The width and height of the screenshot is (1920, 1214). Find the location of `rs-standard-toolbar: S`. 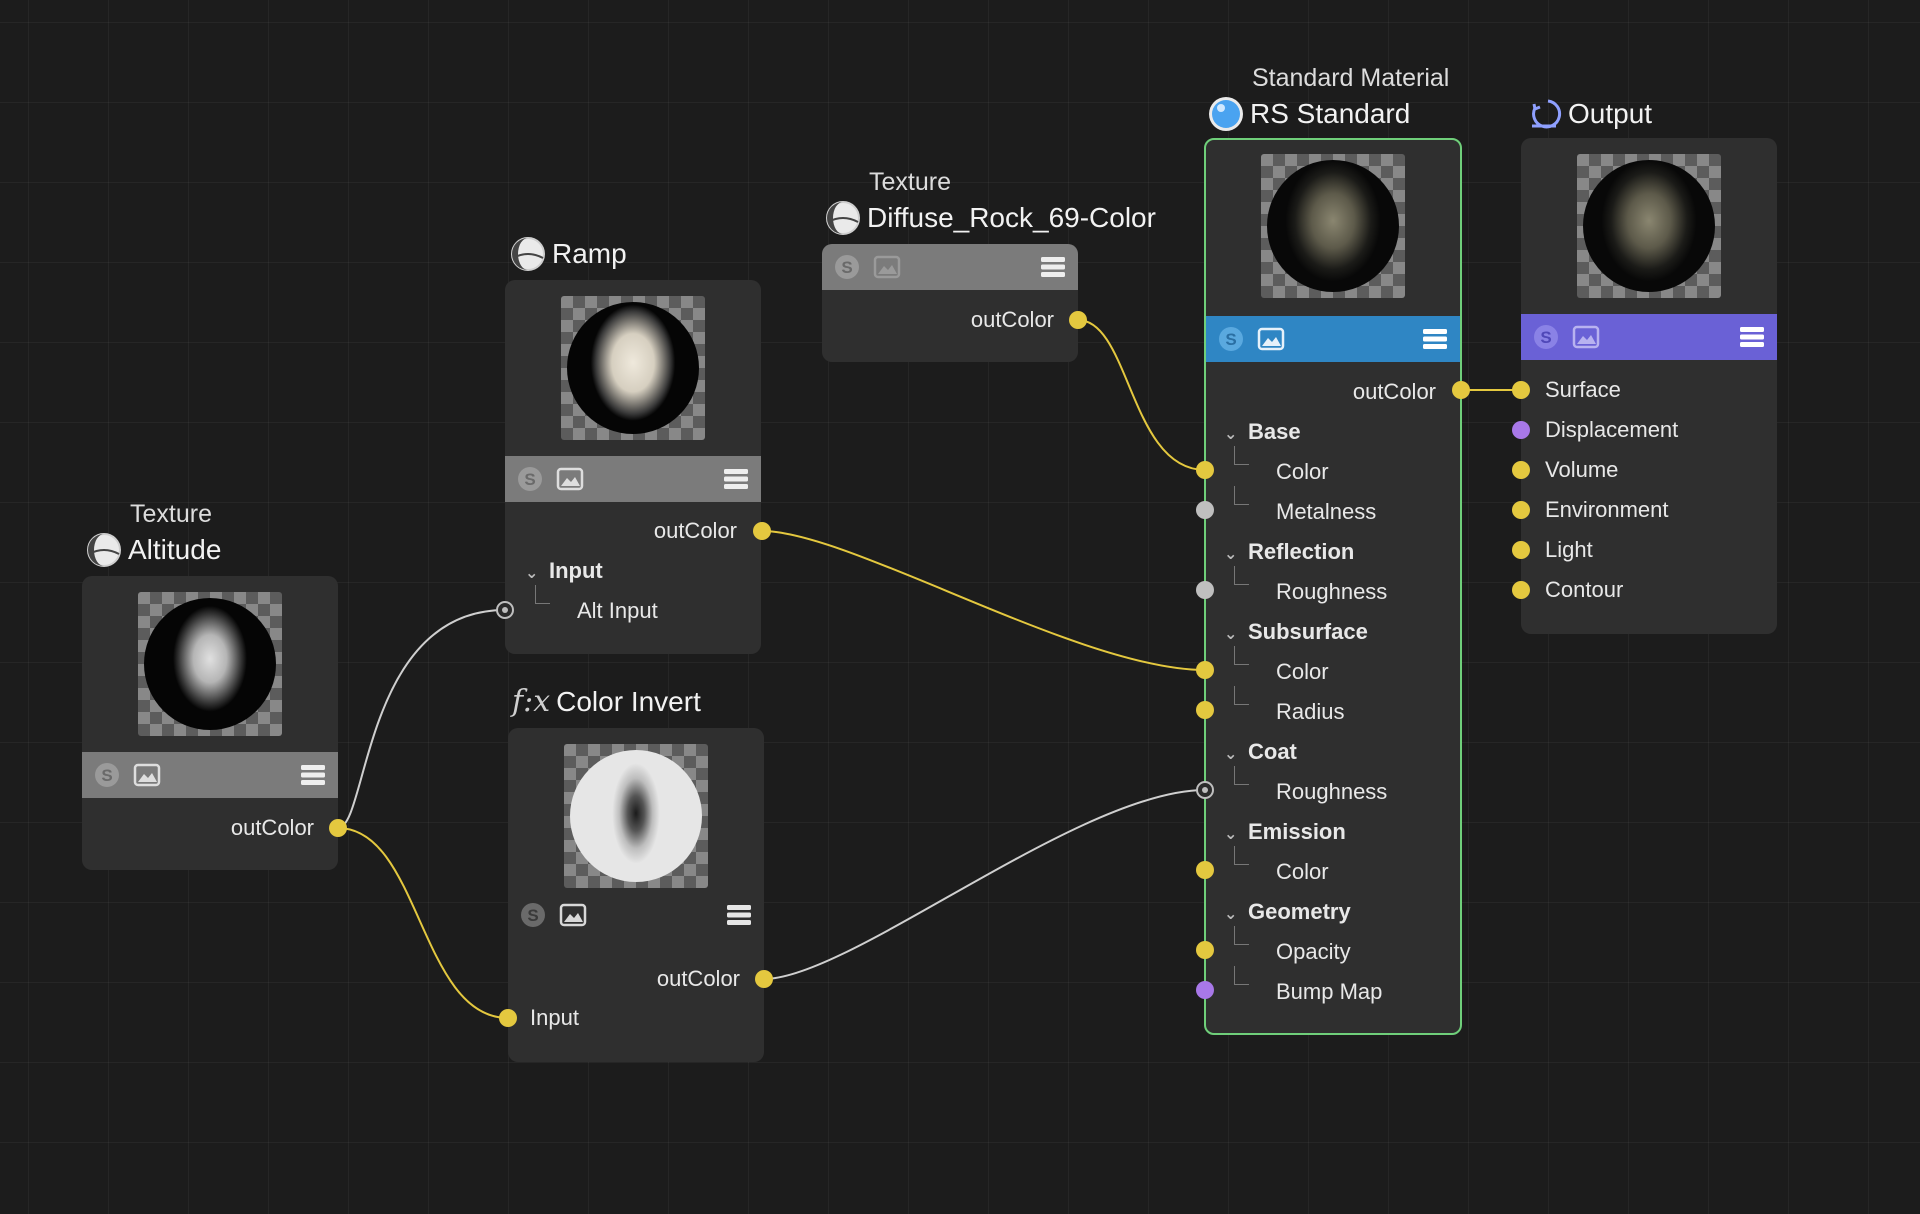

rs-standard-toolbar: S is located at coordinates (1333, 339).